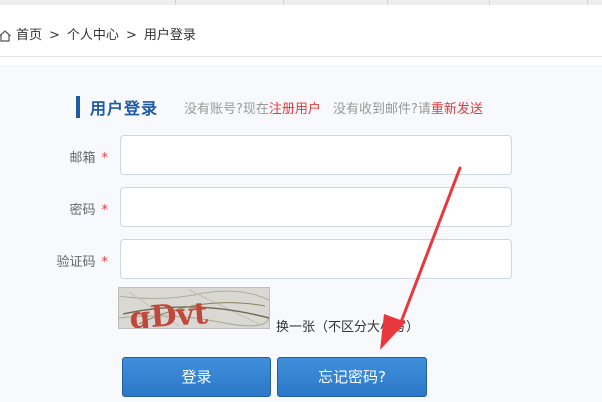 Image resolution: width=602 pixels, height=402 pixels. What do you see at coordinates (93, 36) in the screenshot?
I see `breadcrumb-personal-center-link: 个人中心` at bounding box center [93, 36].